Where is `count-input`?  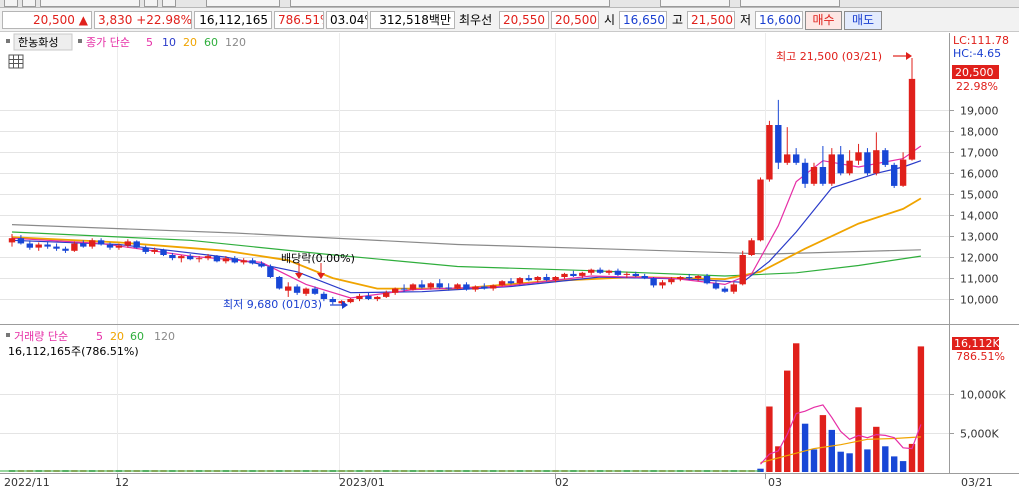 count-input is located at coordinates (695, 3).